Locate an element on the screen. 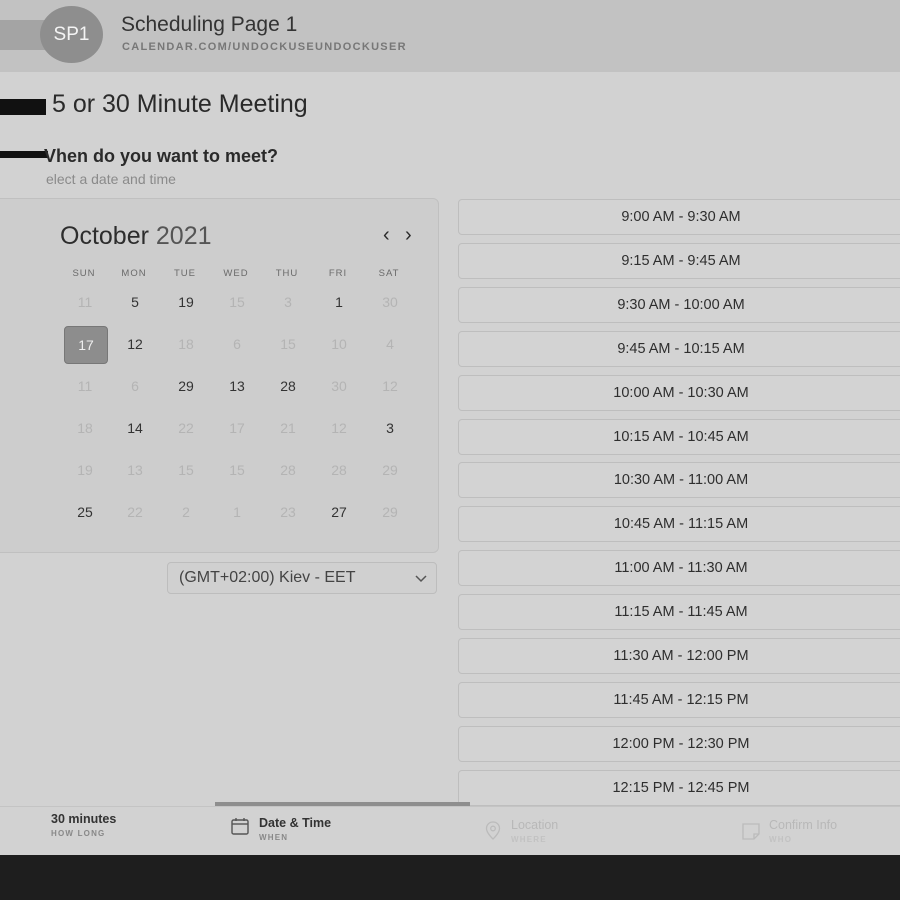 This screenshot has width=900, height=900. calendar-day: 21 is located at coordinates (288, 428).